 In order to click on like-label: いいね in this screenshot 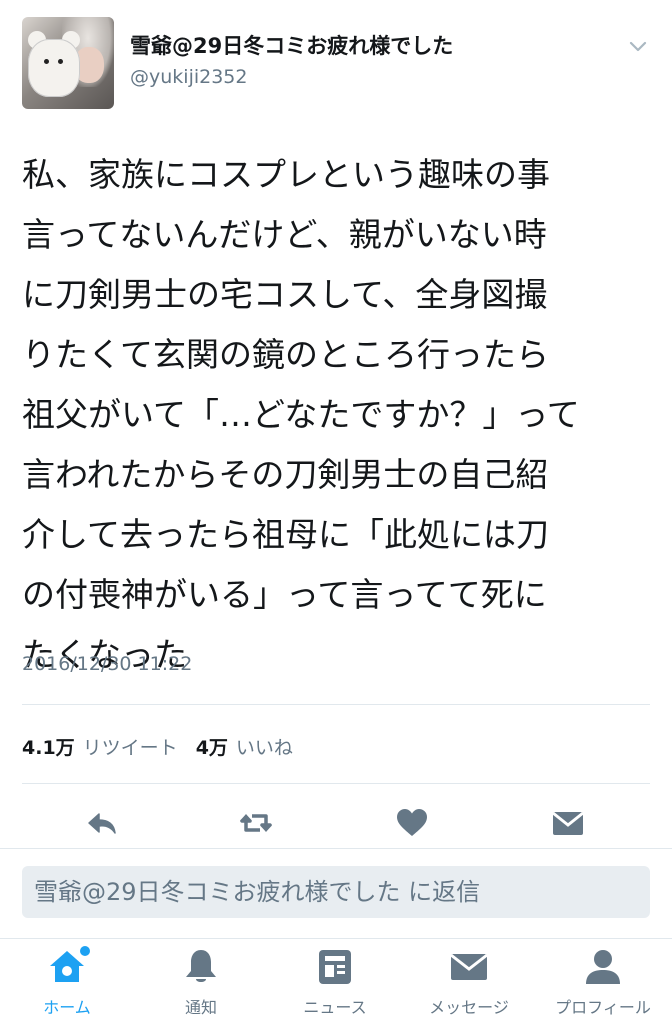, I will do `click(264, 748)`.